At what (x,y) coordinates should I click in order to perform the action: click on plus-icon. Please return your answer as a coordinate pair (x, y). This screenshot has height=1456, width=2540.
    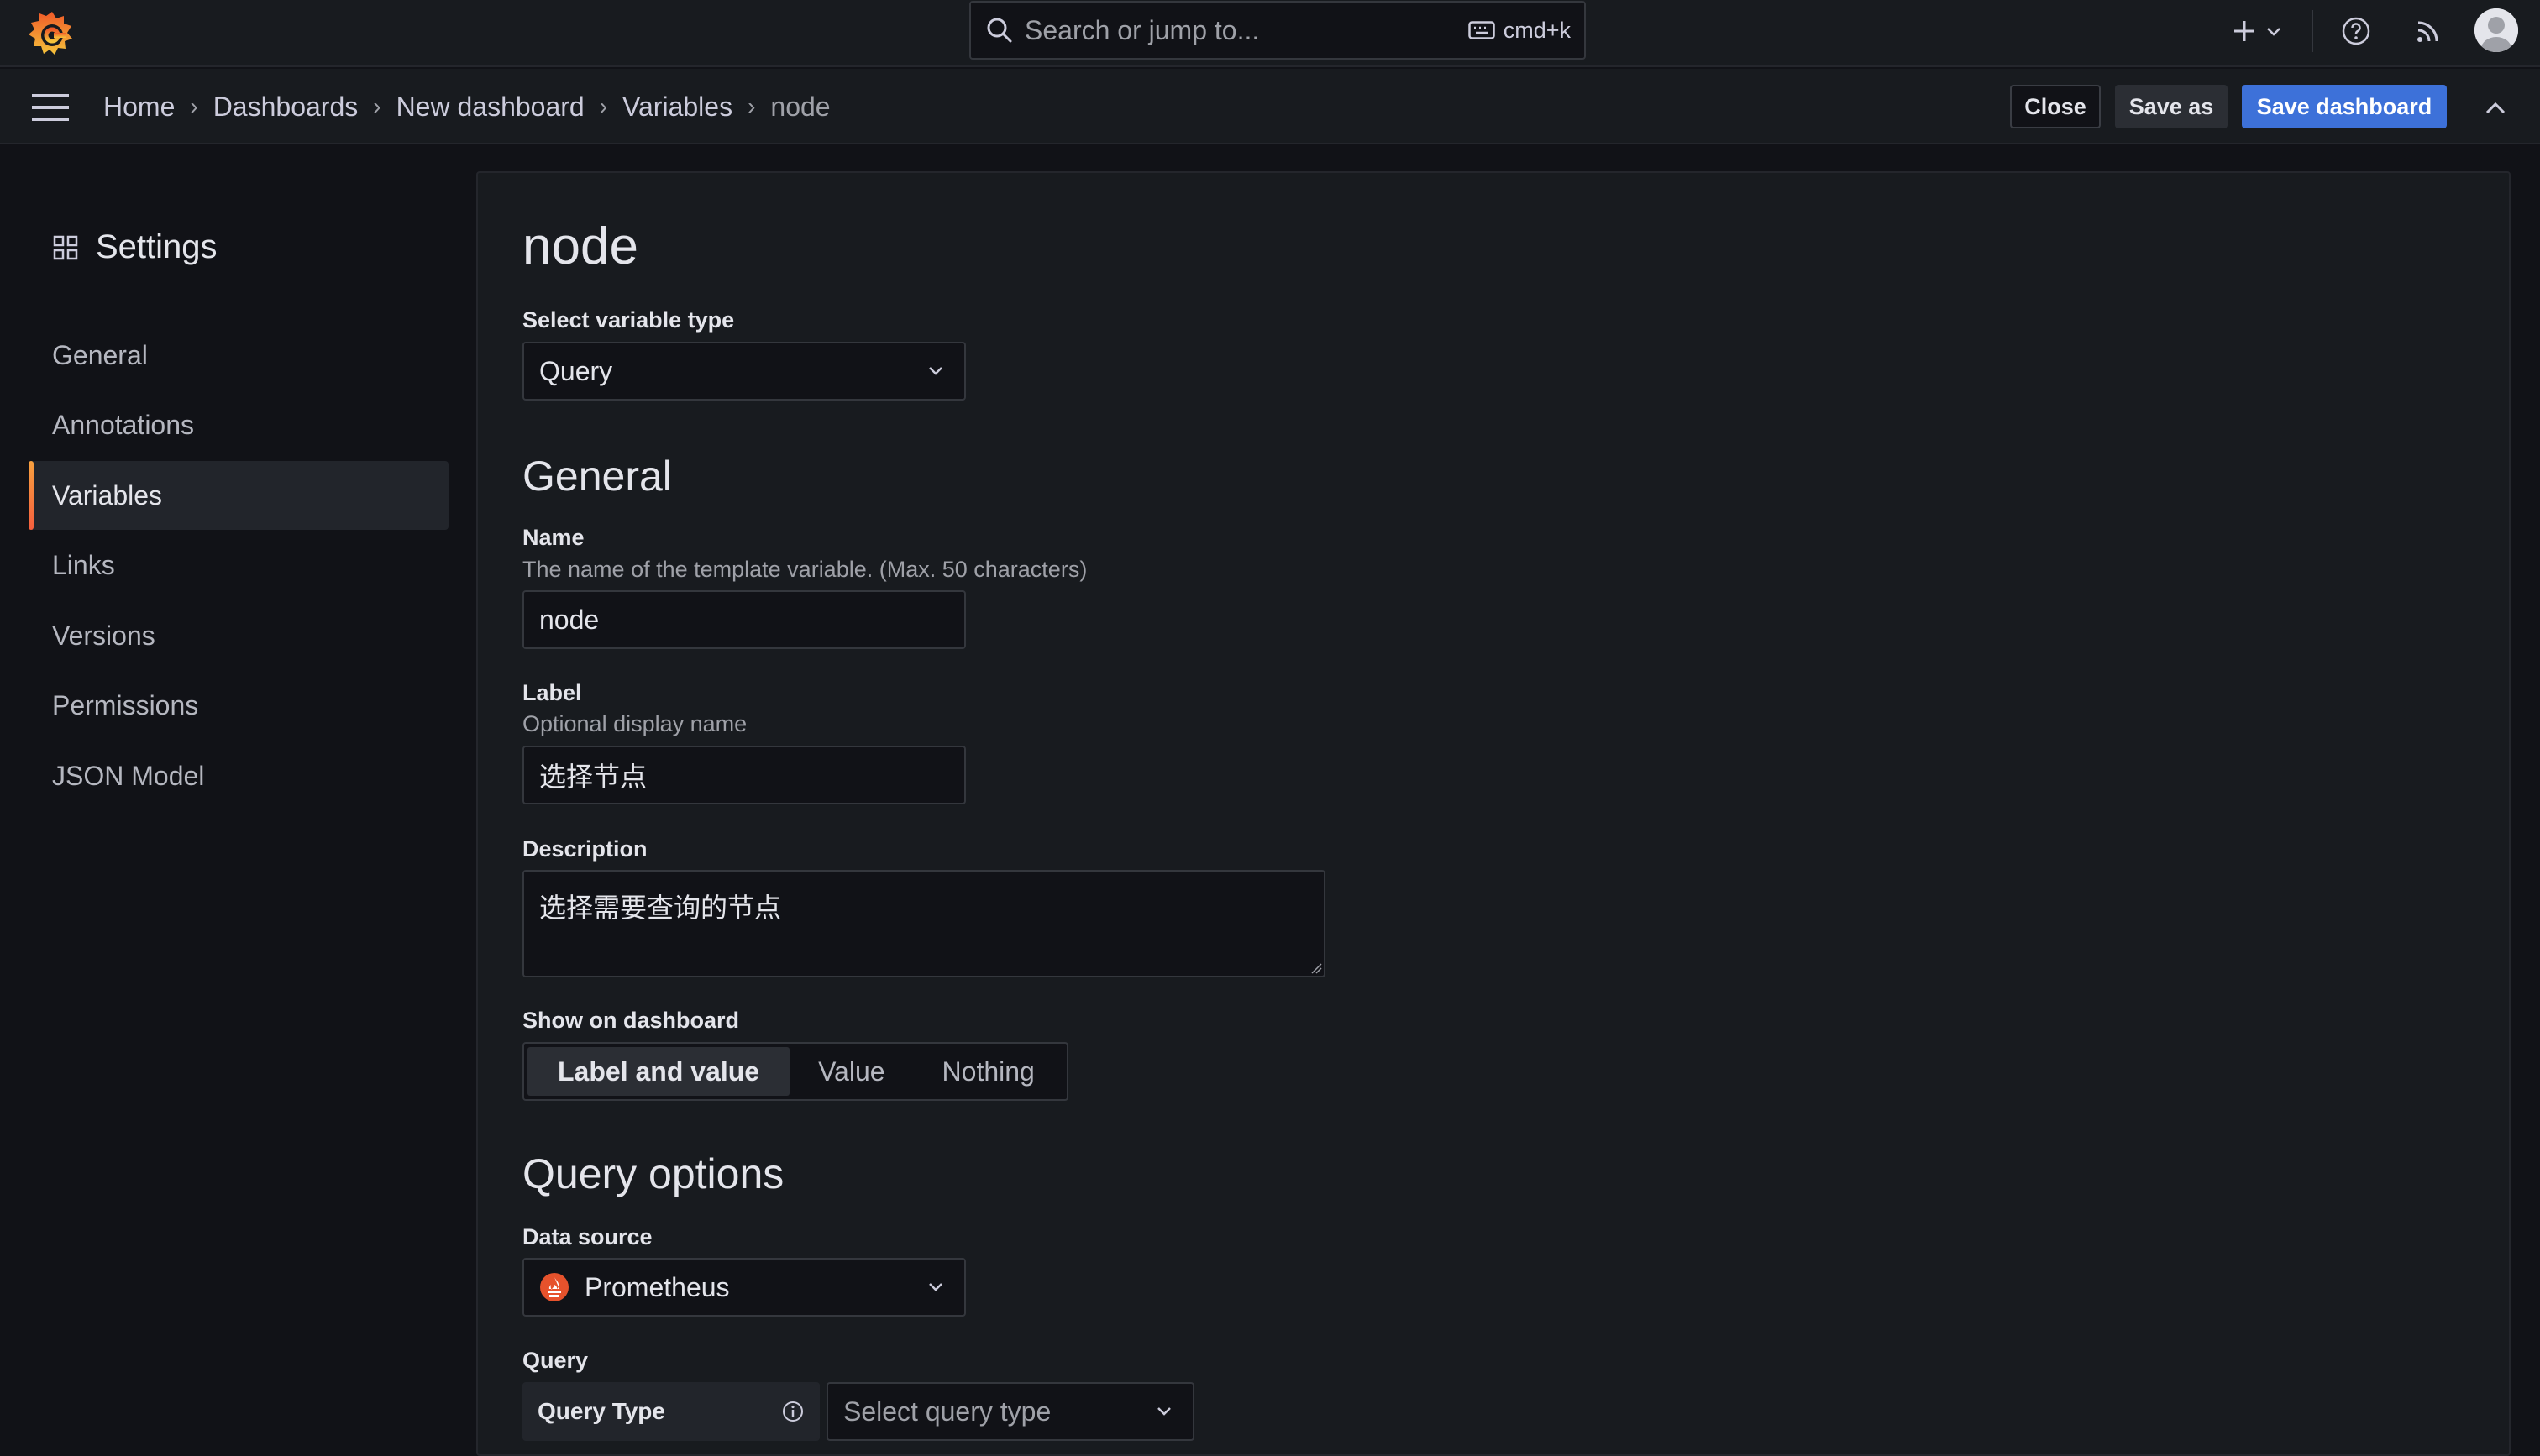
    Looking at the image, I should click on (2244, 31).